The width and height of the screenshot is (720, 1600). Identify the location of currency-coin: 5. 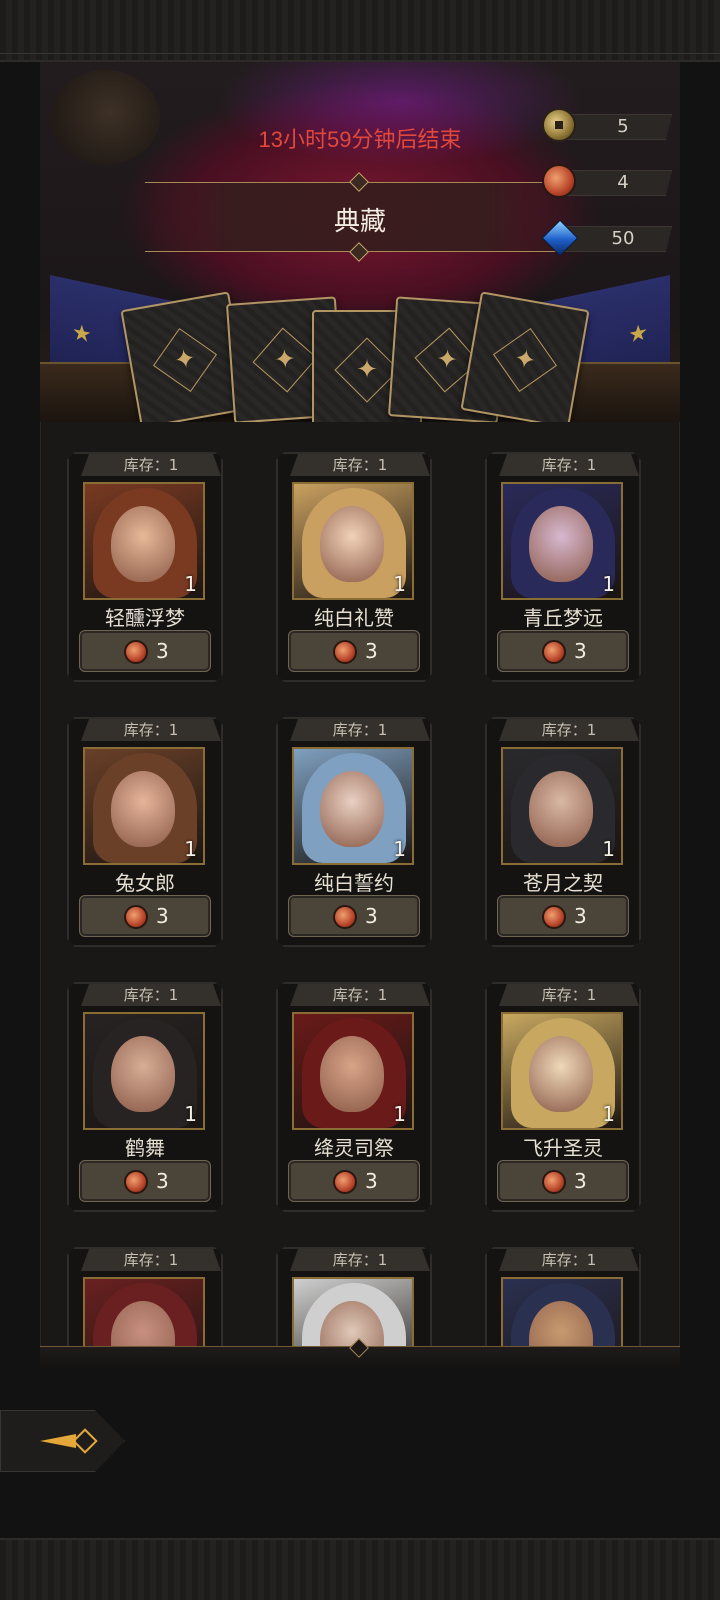
(607, 125).